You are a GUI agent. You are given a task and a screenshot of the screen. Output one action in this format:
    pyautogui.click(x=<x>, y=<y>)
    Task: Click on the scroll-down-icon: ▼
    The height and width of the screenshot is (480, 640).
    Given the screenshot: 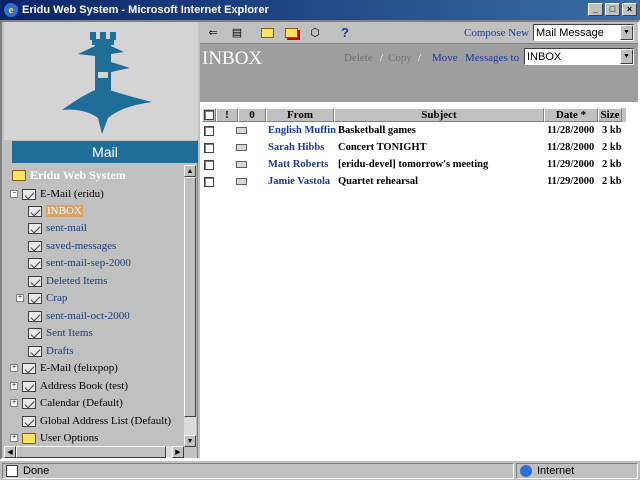 What is the action you would take?
    pyautogui.click(x=190, y=441)
    